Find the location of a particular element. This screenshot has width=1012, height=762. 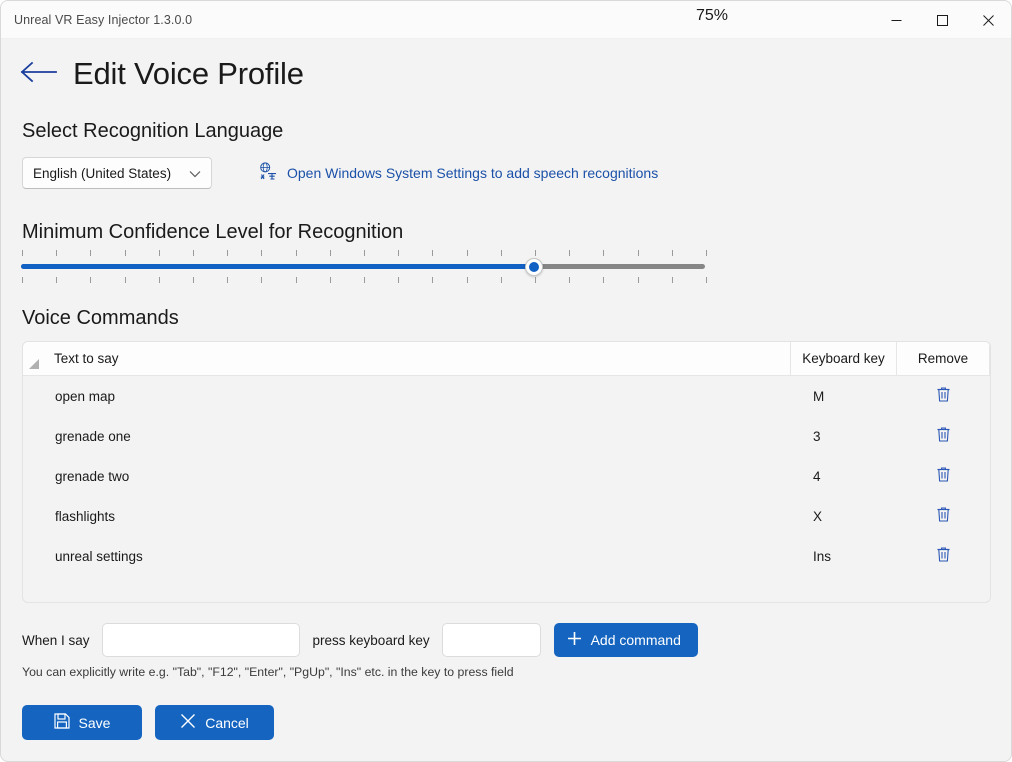

when-i-say-label: When I say is located at coordinates (56, 640).